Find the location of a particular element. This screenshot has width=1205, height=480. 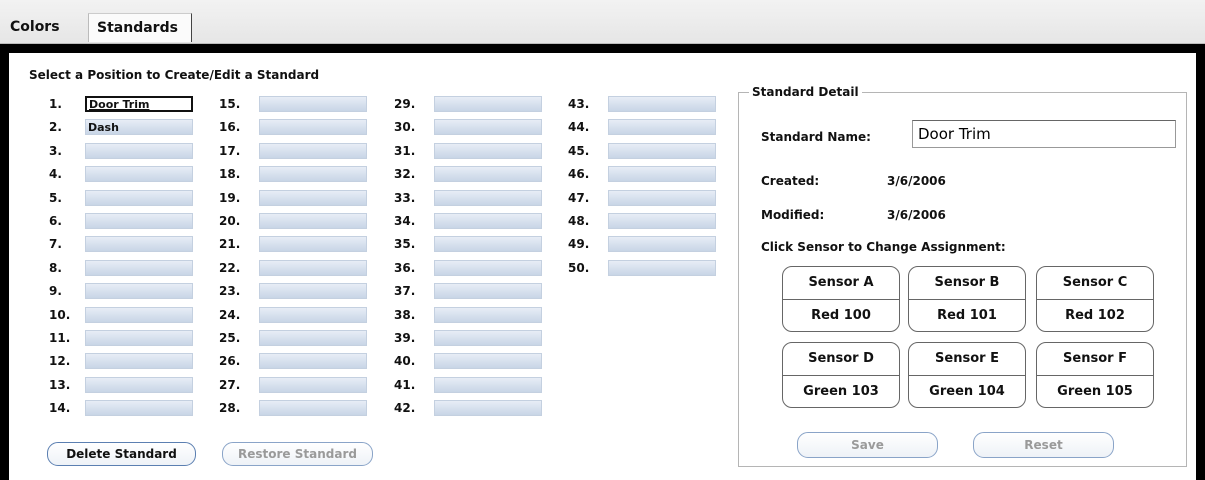

slot-number: 33. is located at coordinates (405, 197).